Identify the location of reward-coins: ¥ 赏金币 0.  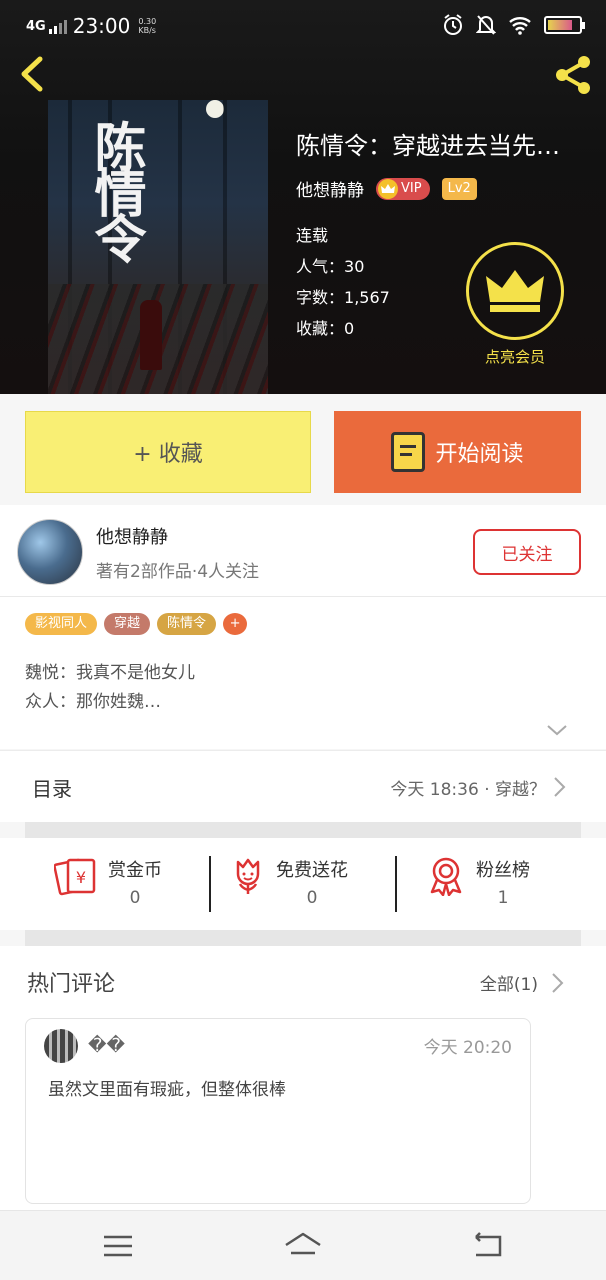
(108, 882).